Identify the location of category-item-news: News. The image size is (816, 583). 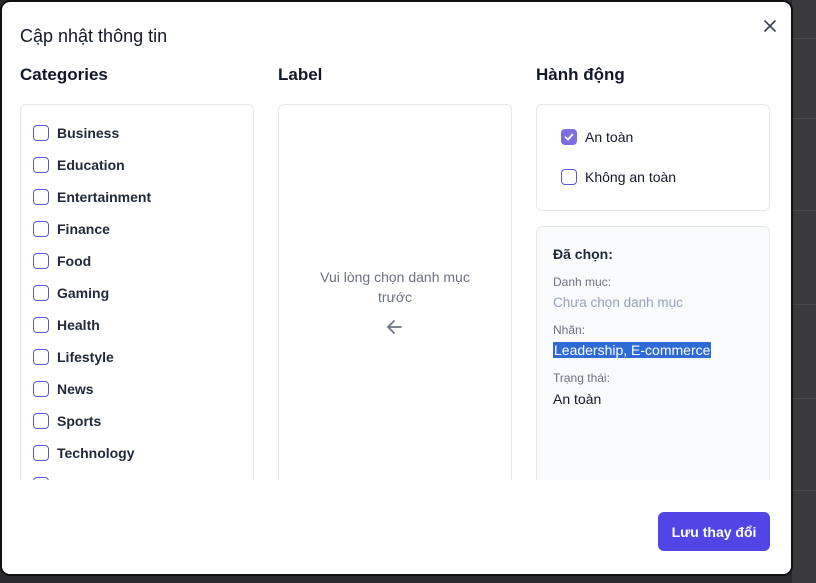
(92, 389).